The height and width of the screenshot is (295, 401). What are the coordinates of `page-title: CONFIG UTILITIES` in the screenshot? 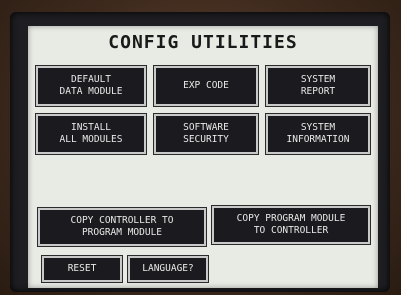 It's located at (203, 42).